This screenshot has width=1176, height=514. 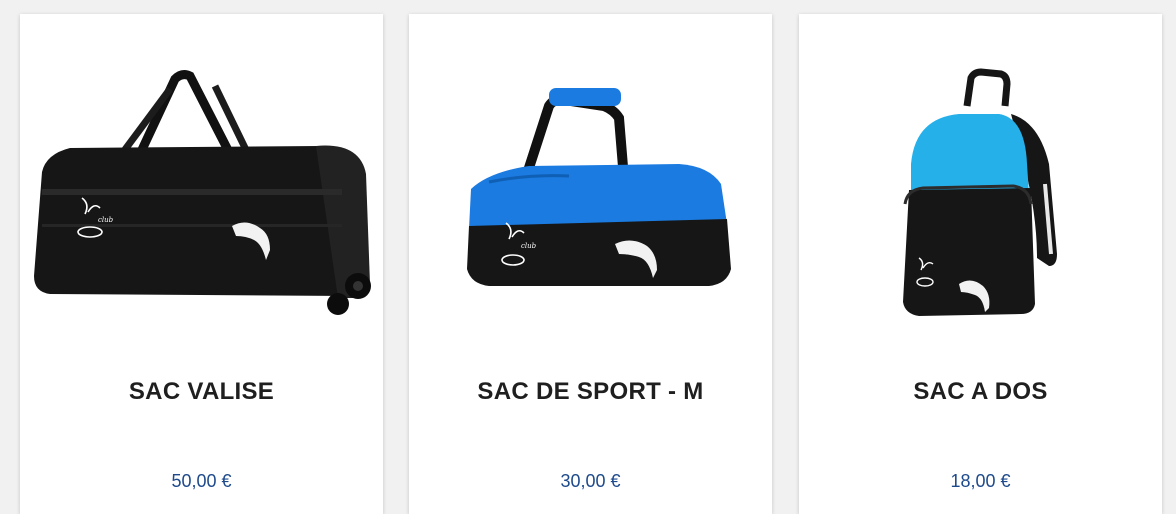 What do you see at coordinates (590, 392) in the screenshot?
I see `product-title: SAC DE SPORT - M` at bounding box center [590, 392].